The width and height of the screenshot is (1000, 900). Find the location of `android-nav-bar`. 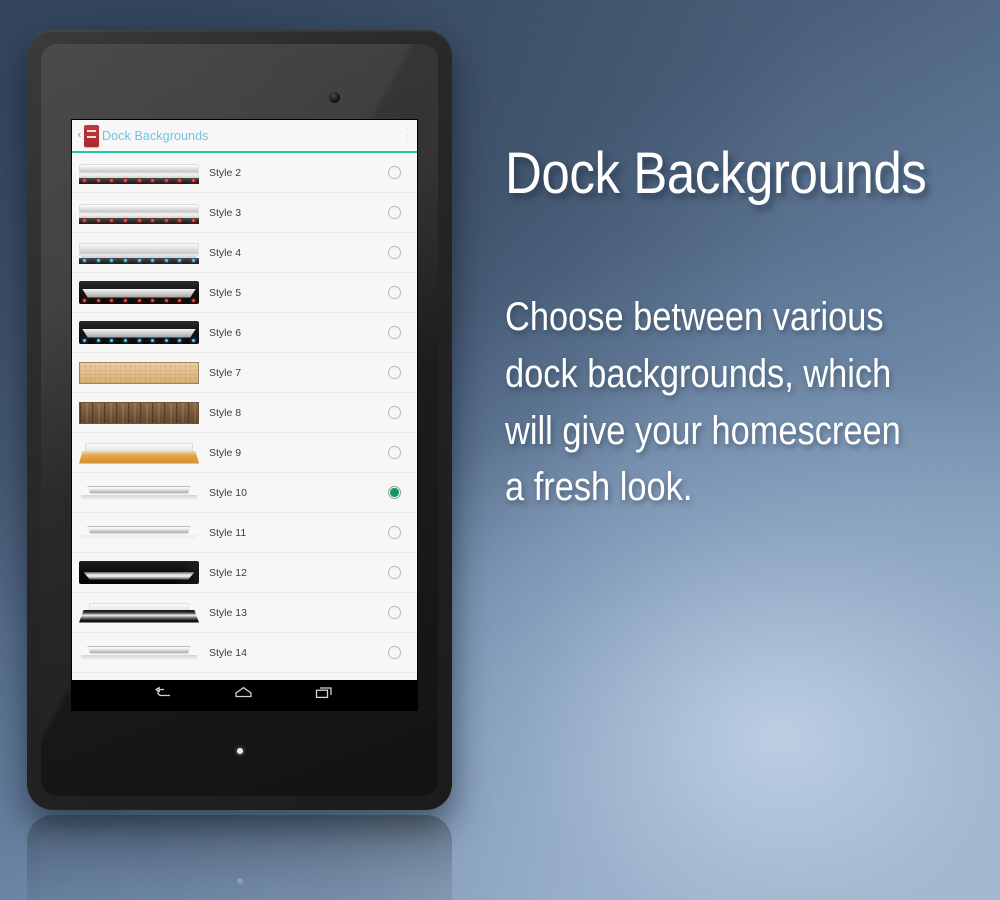

android-nav-bar is located at coordinates (244, 695).